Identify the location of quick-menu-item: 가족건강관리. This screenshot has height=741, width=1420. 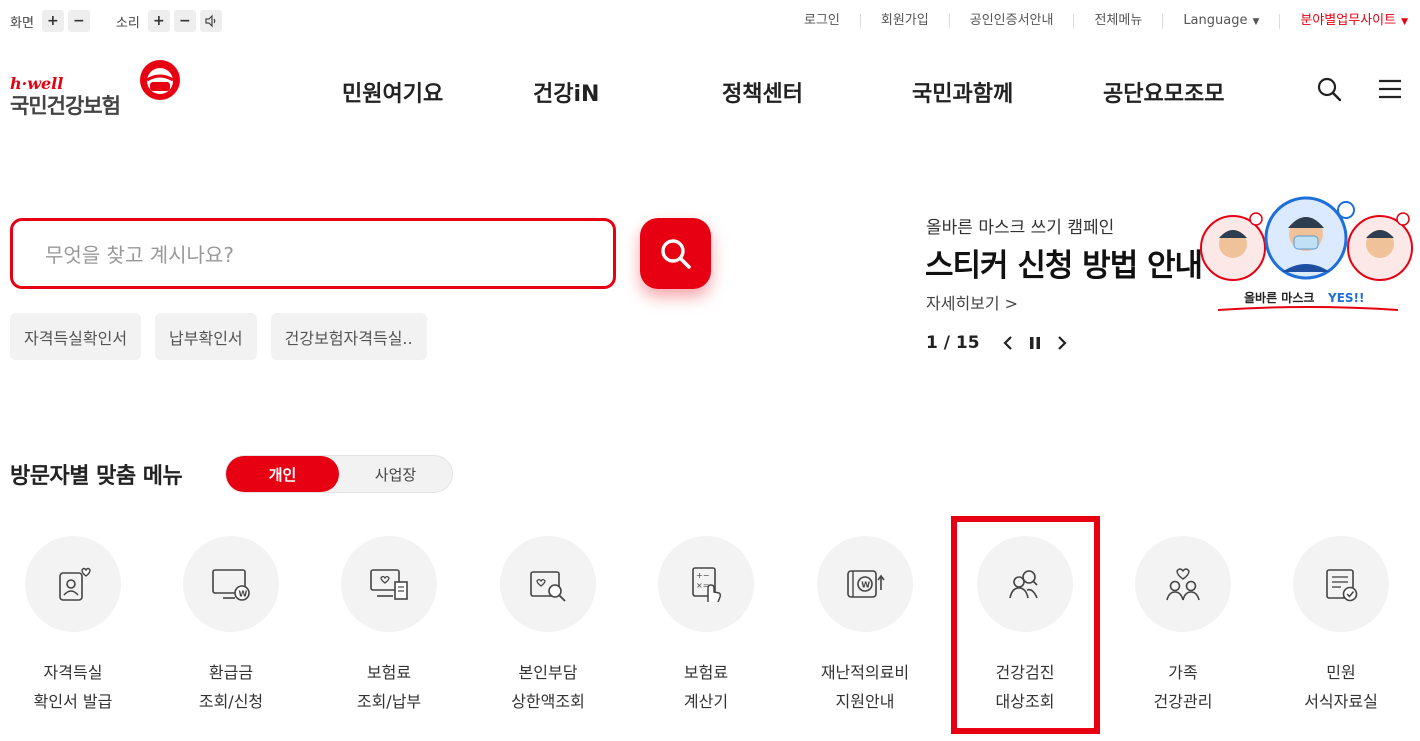
(1183, 626).